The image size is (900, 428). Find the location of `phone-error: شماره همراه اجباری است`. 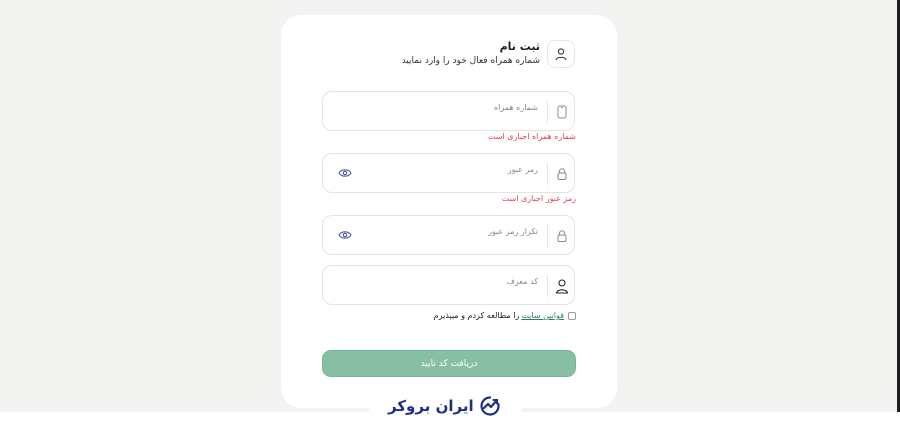

phone-error: شماره همراه اجباری است is located at coordinates (531, 136).